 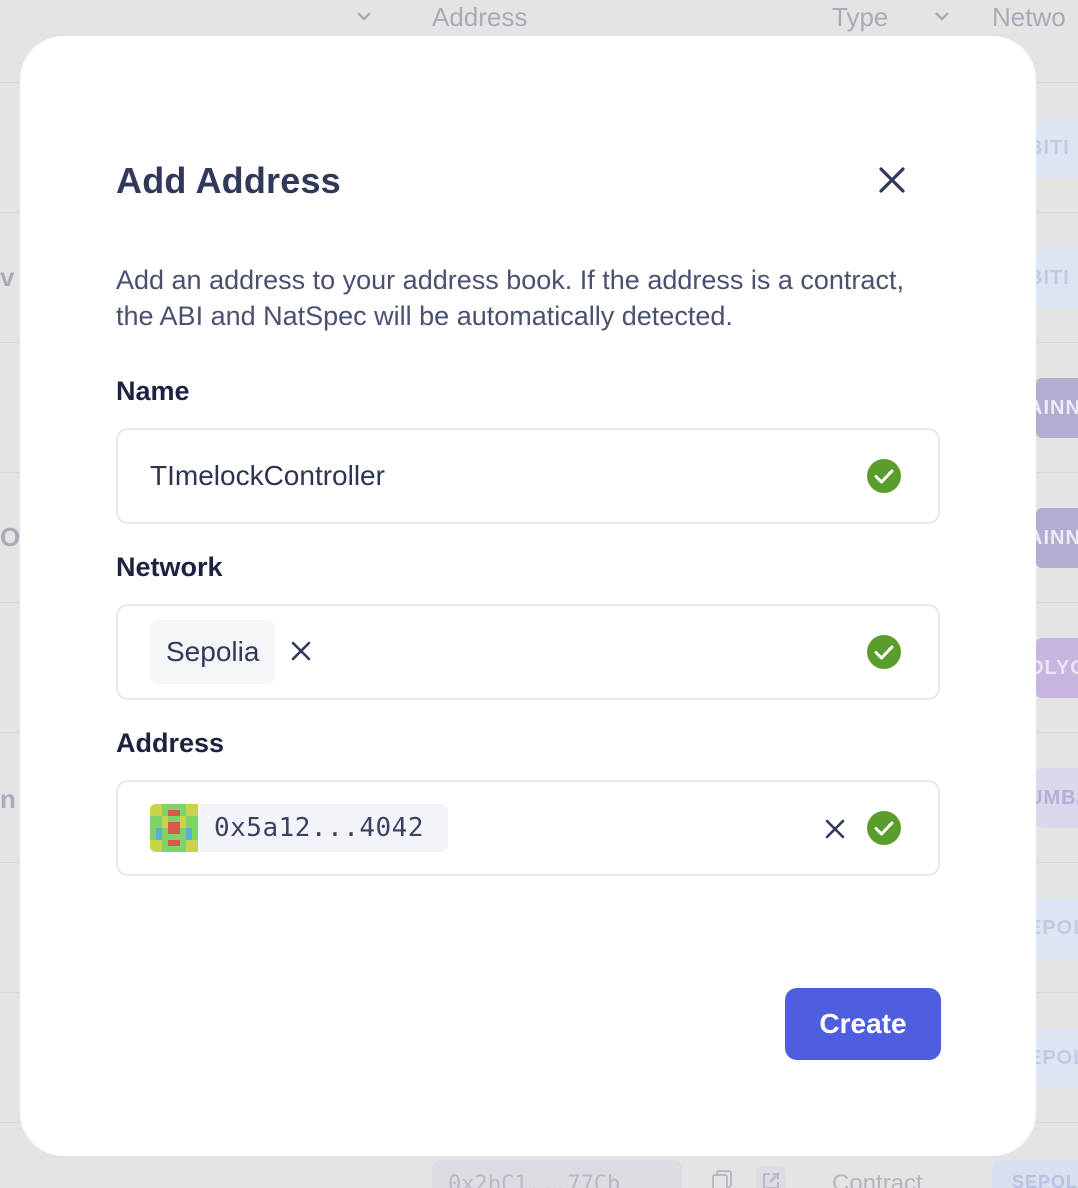 What do you see at coordinates (10, 537) in the screenshot?
I see `row-name-fragment: OV` at bounding box center [10, 537].